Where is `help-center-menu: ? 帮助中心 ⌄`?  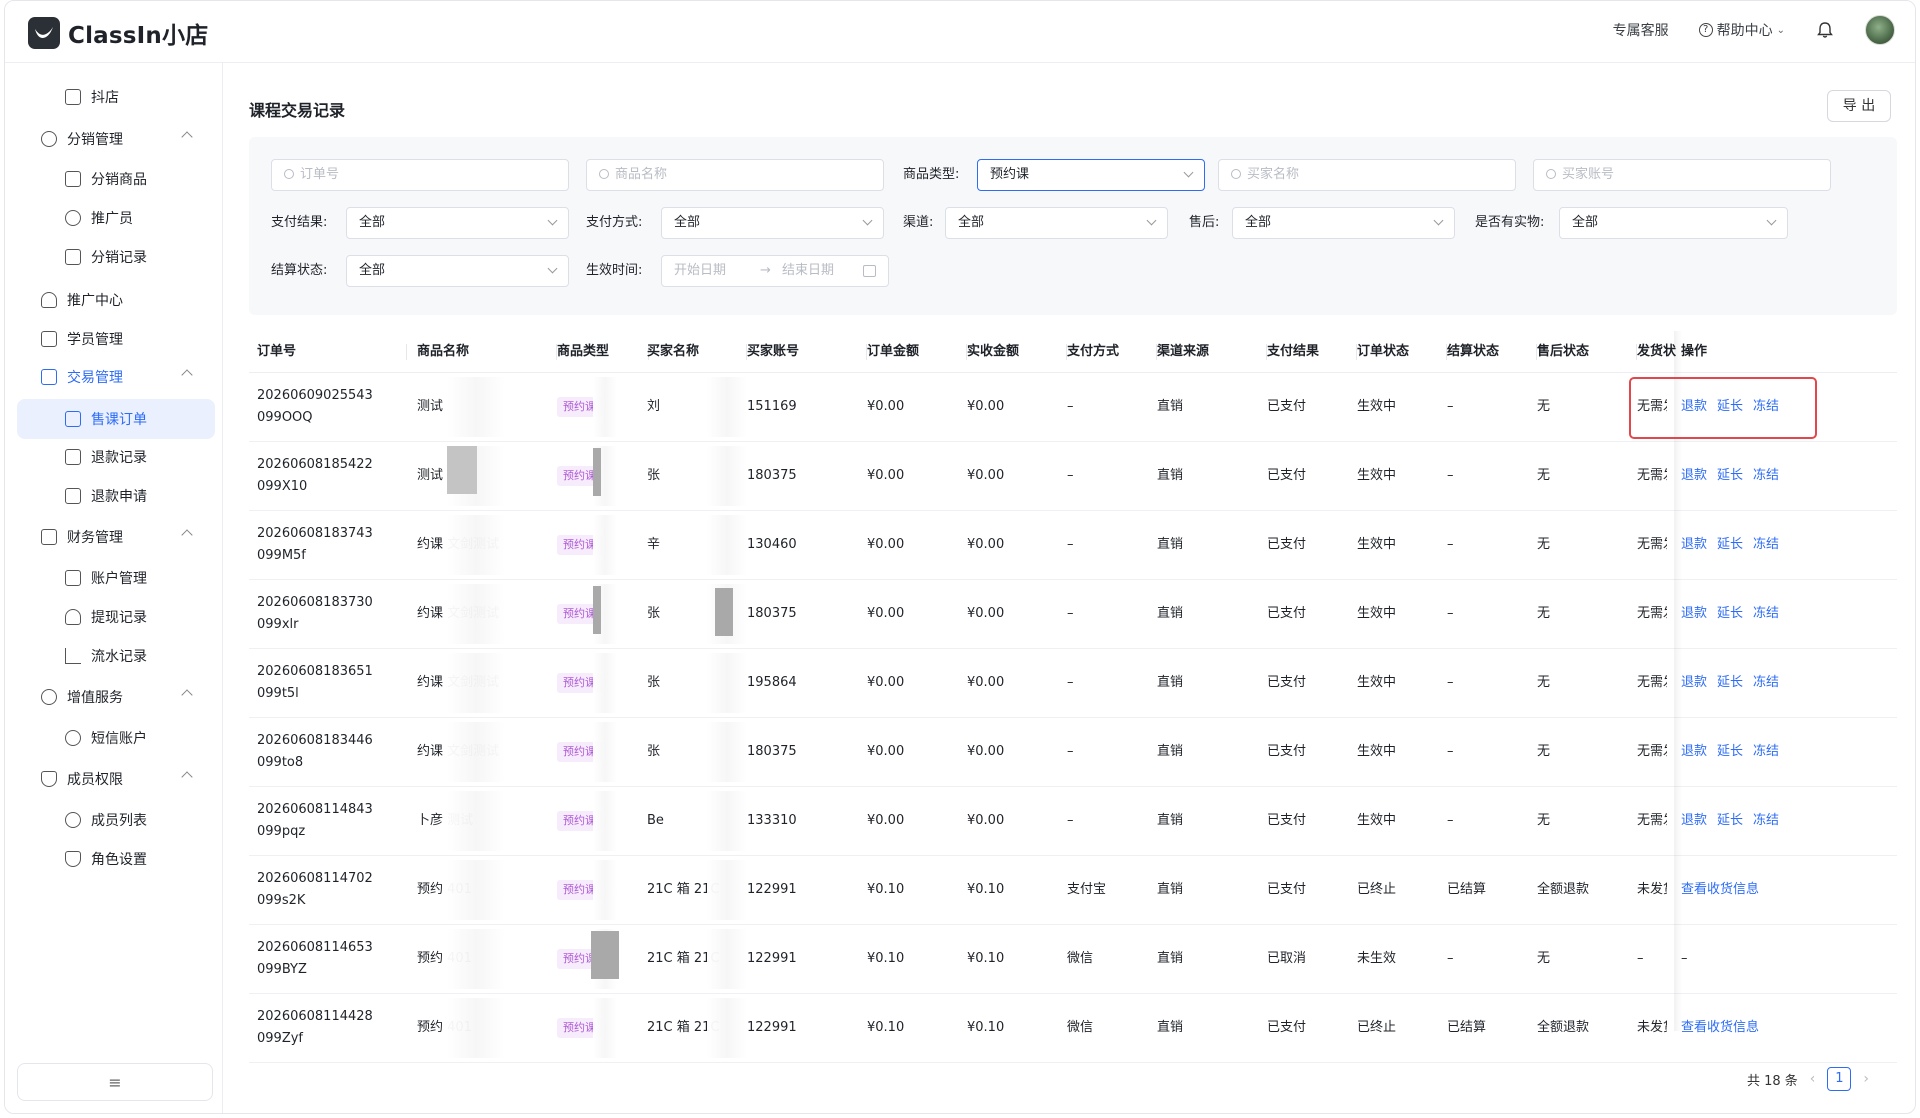
help-center-menu: ? 帮助中心 ⌄ is located at coordinates (1741, 30).